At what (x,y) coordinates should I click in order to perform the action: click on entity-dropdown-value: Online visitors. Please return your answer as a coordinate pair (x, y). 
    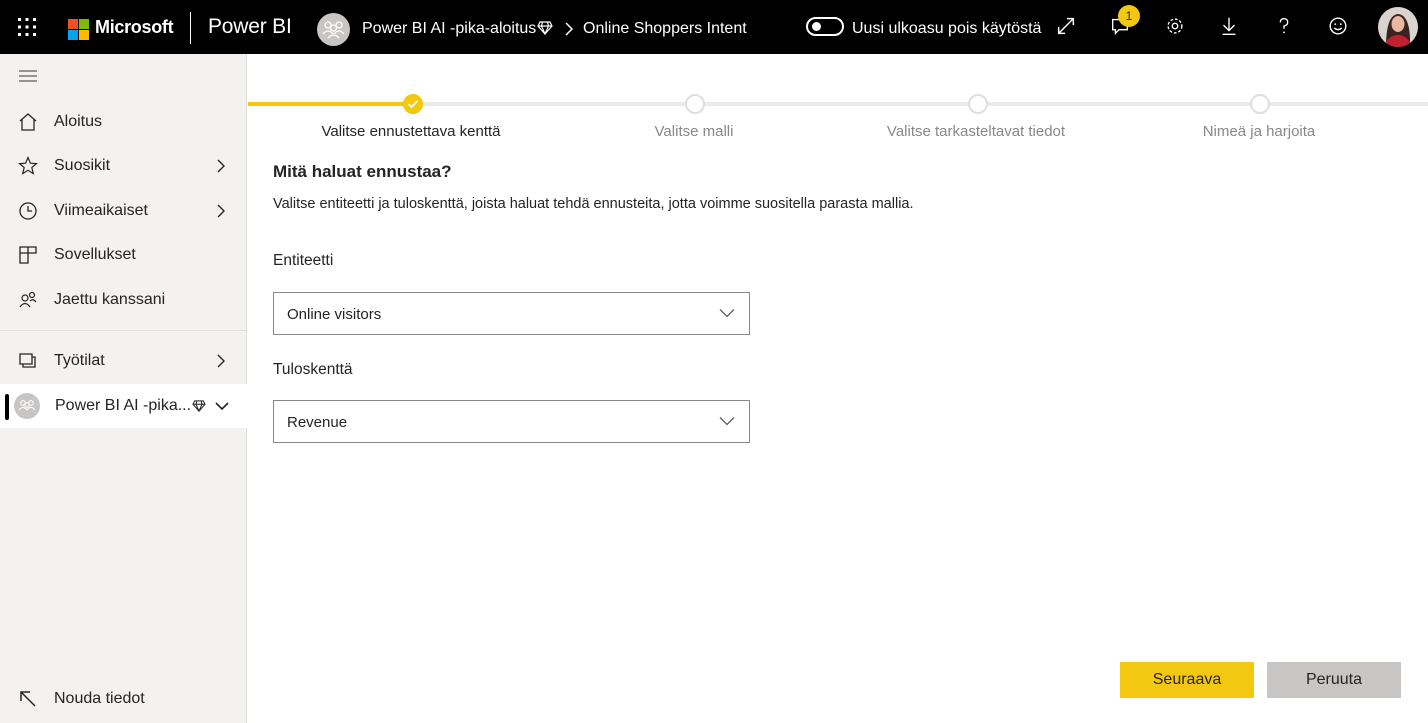
    Looking at the image, I should click on (334, 314).